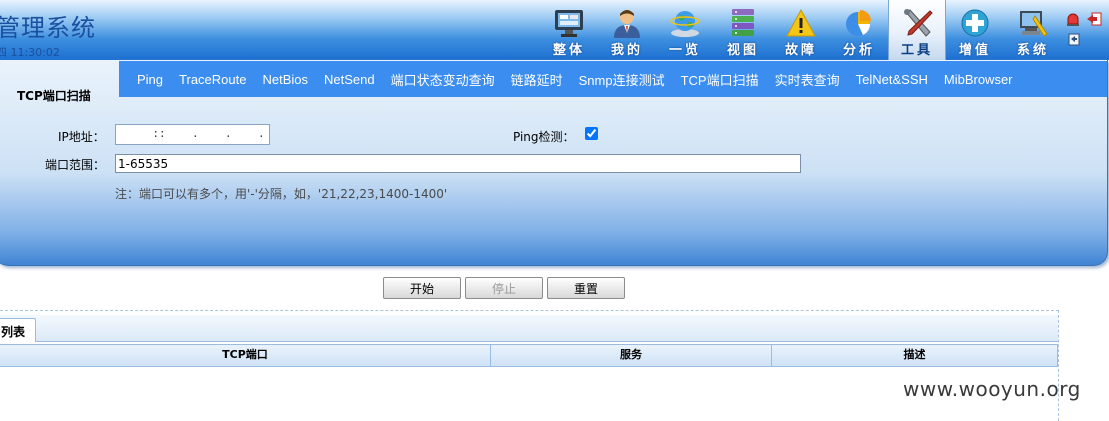 The height and width of the screenshot is (421, 1109). I want to click on nav-item-analysis: 分析, so click(859, 30).